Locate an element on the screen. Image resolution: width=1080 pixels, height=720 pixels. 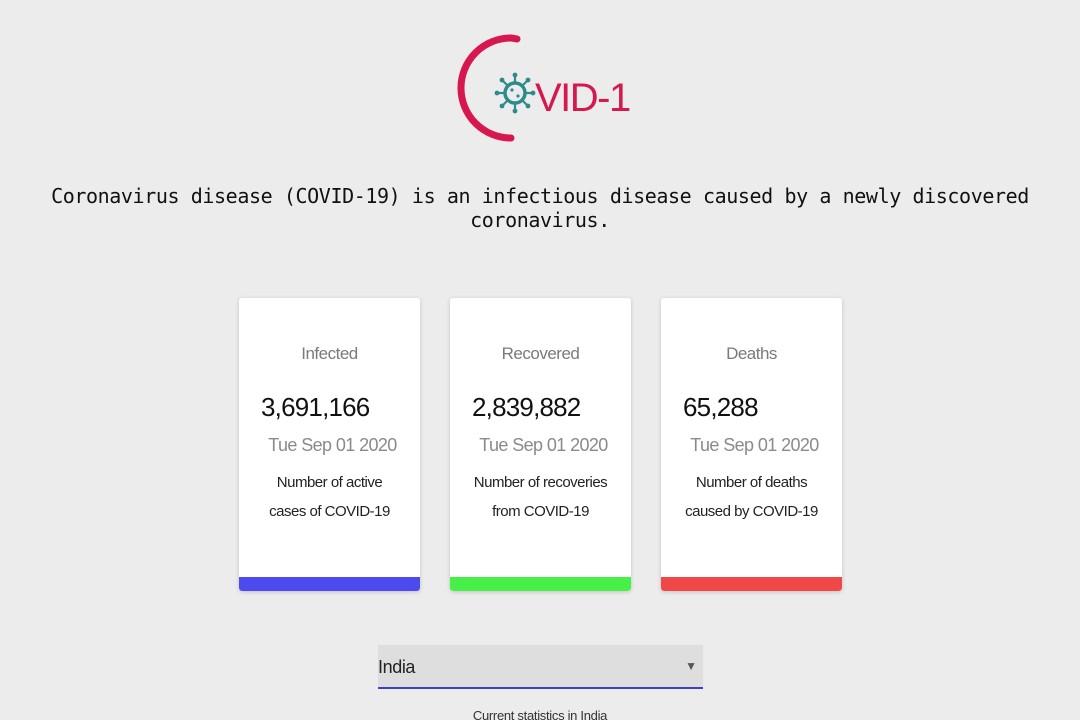
card-title: Recovered is located at coordinates (540, 353).